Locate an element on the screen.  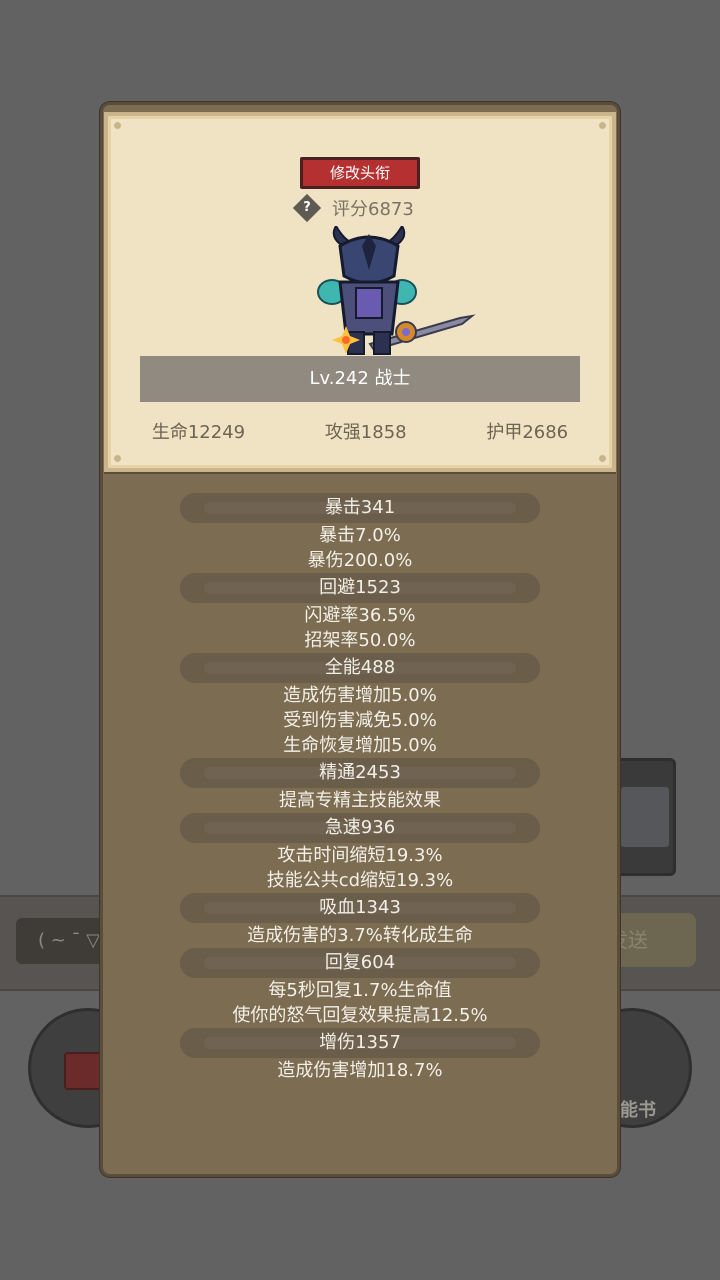
stat-line: 提高专精主技能效果 is located at coordinates (360, 800).